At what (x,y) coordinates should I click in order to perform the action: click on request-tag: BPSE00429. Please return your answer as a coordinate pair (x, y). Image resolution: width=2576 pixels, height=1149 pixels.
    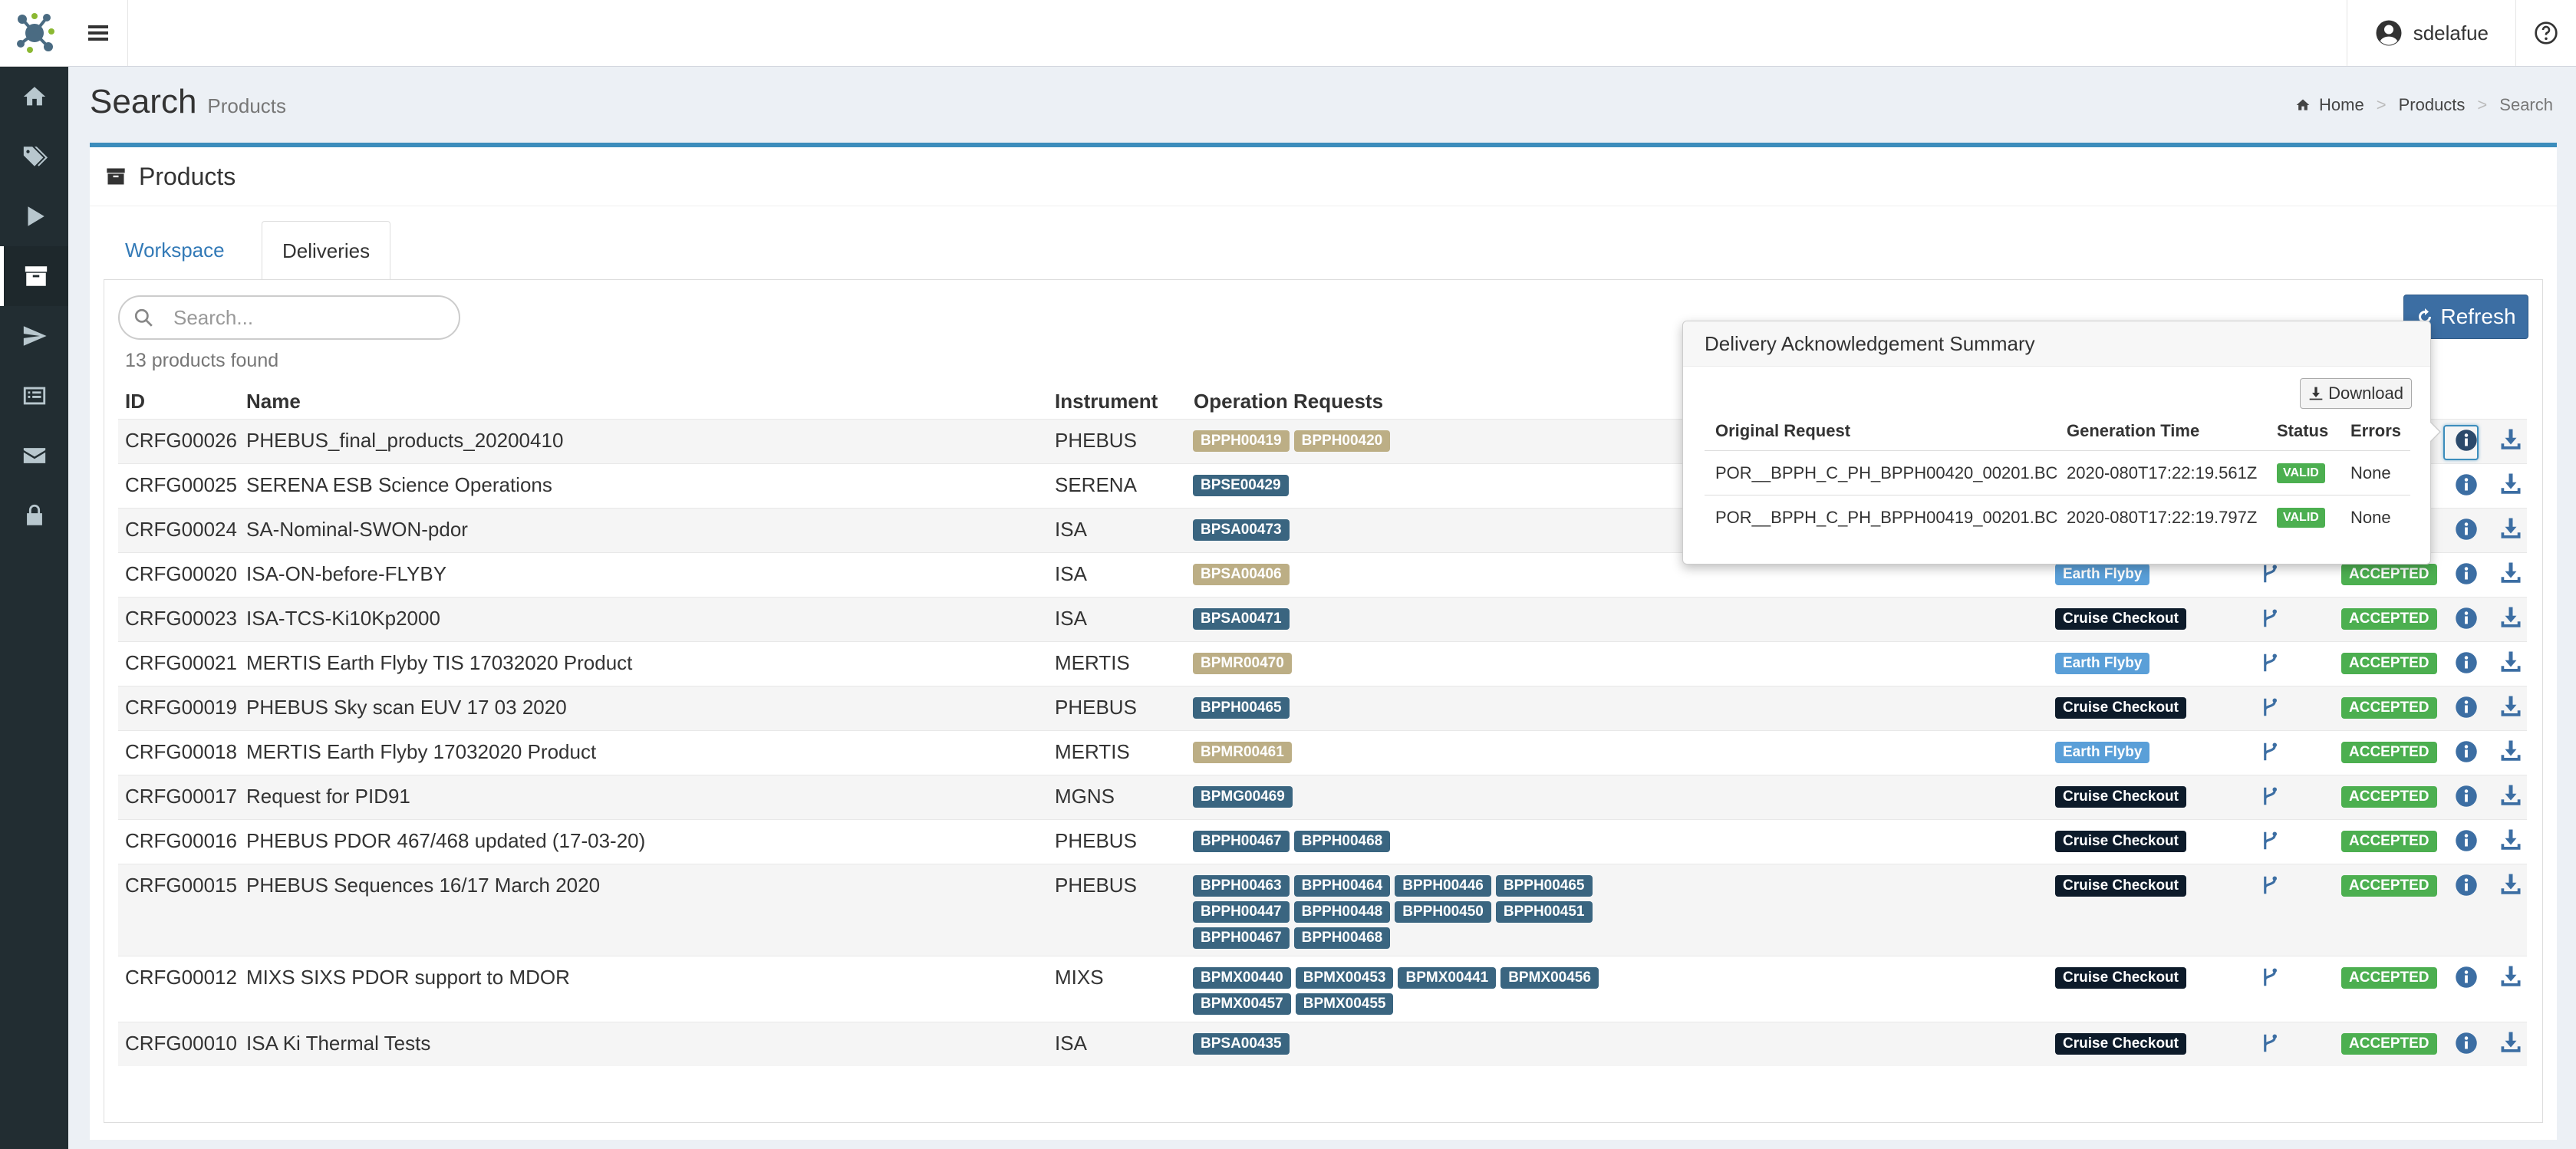
    Looking at the image, I should click on (1241, 485).